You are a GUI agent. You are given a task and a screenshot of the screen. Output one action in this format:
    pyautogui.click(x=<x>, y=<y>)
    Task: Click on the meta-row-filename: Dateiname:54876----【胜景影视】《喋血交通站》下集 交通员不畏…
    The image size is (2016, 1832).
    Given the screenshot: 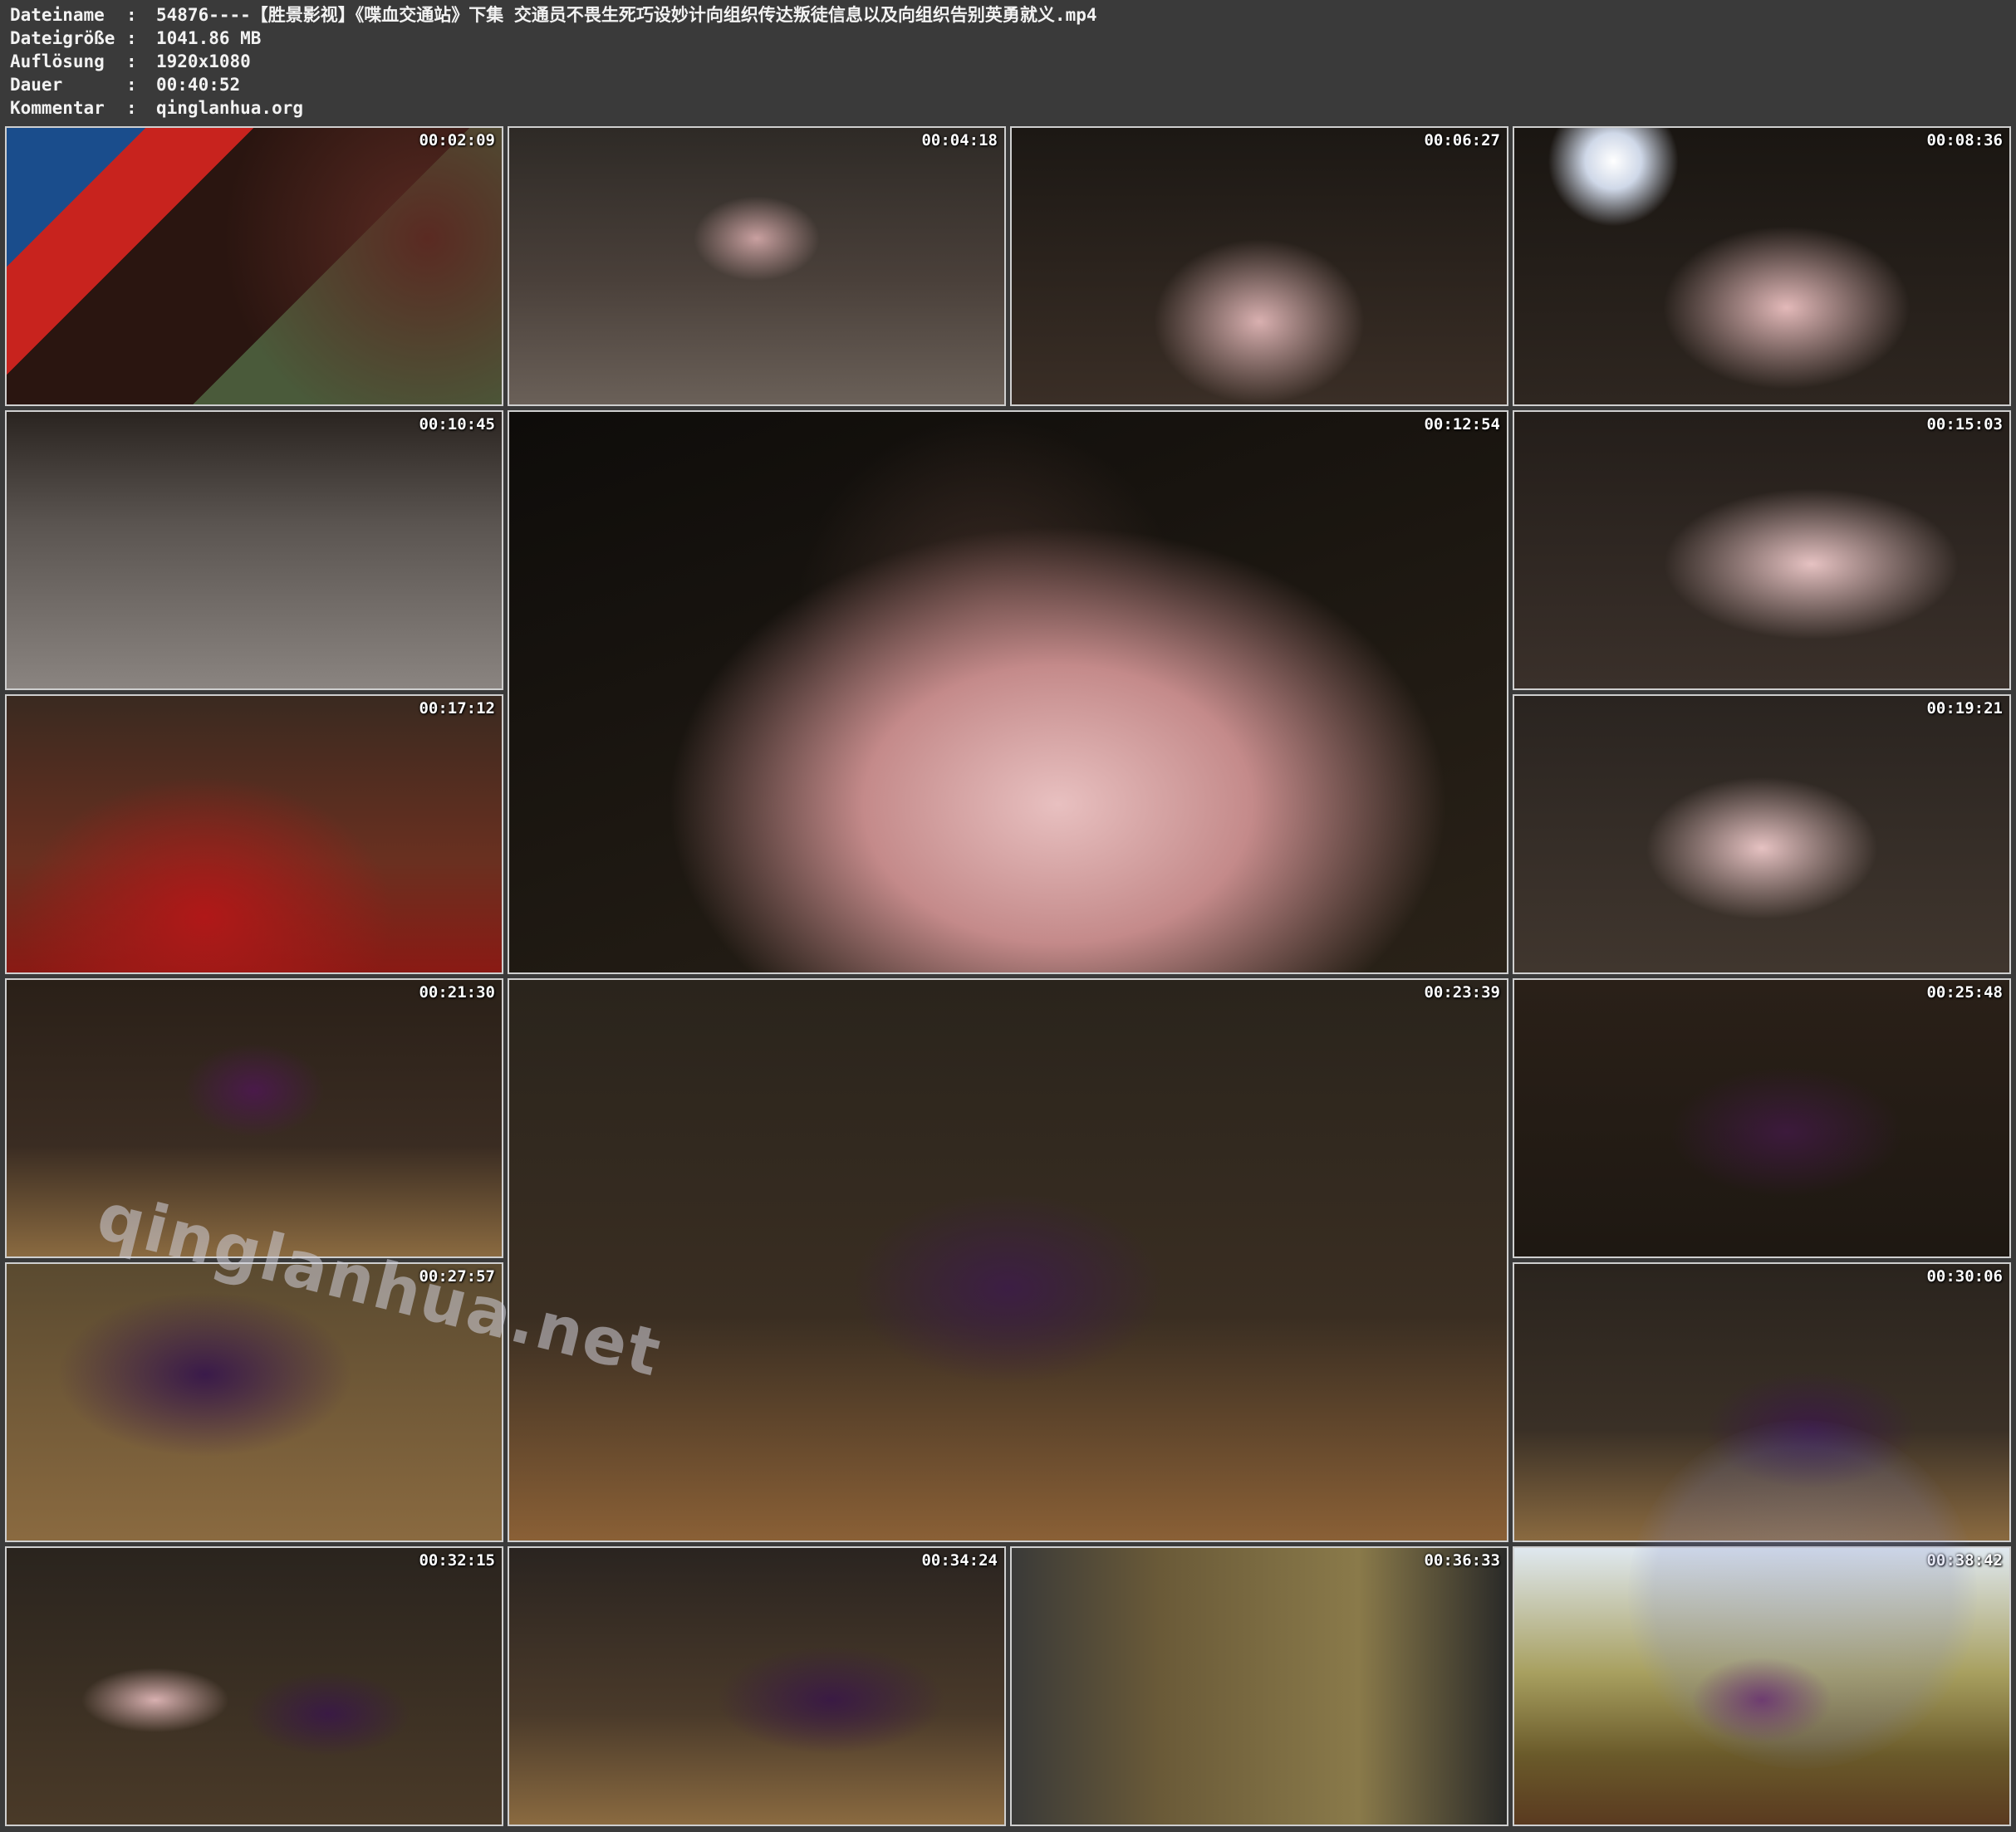 What is the action you would take?
    pyautogui.click(x=553, y=15)
    